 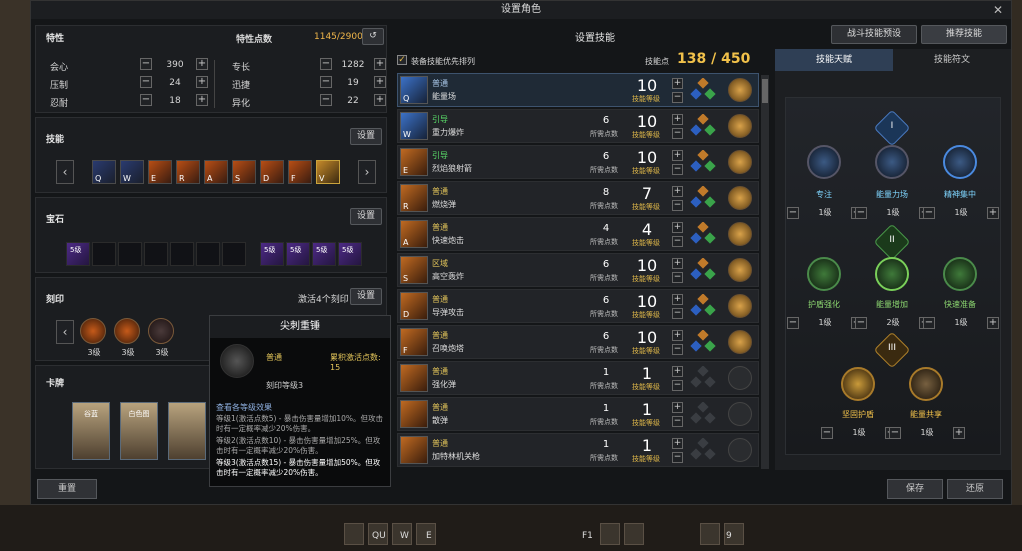 What do you see at coordinates (139, 431) in the screenshot?
I see `card-slot: 白色图` at bounding box center [139, 431].